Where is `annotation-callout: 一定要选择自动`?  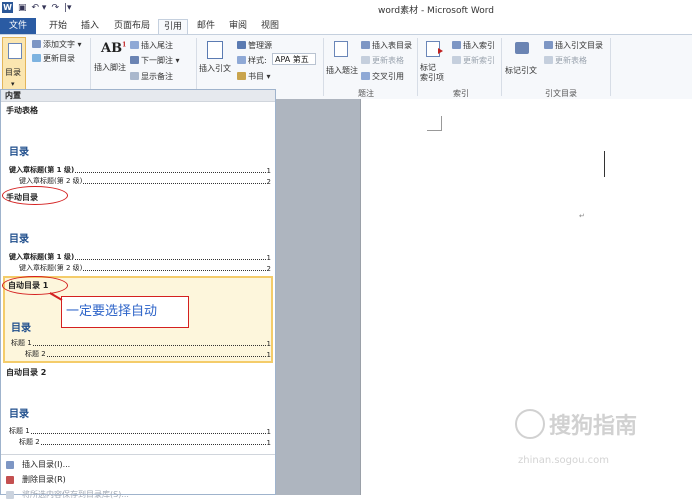 annotation-callout: 一定要选择自动 is located at coordinates (125, 312).